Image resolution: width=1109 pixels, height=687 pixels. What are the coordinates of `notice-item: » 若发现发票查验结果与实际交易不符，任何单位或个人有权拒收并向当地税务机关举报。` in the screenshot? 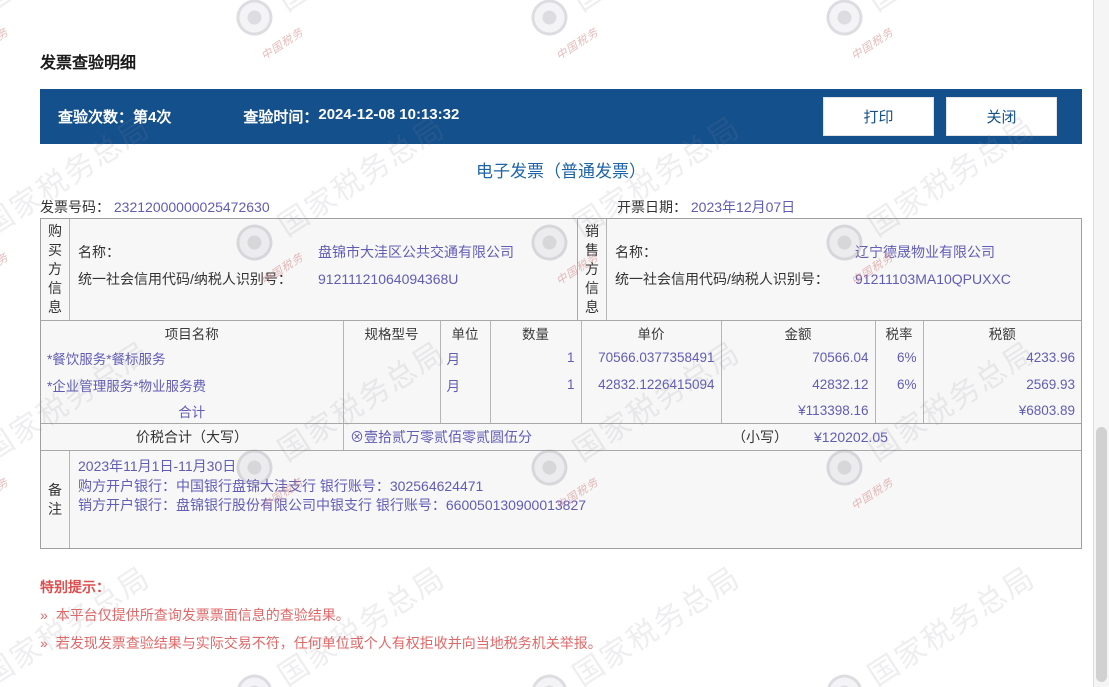 It's located at (561, 643).